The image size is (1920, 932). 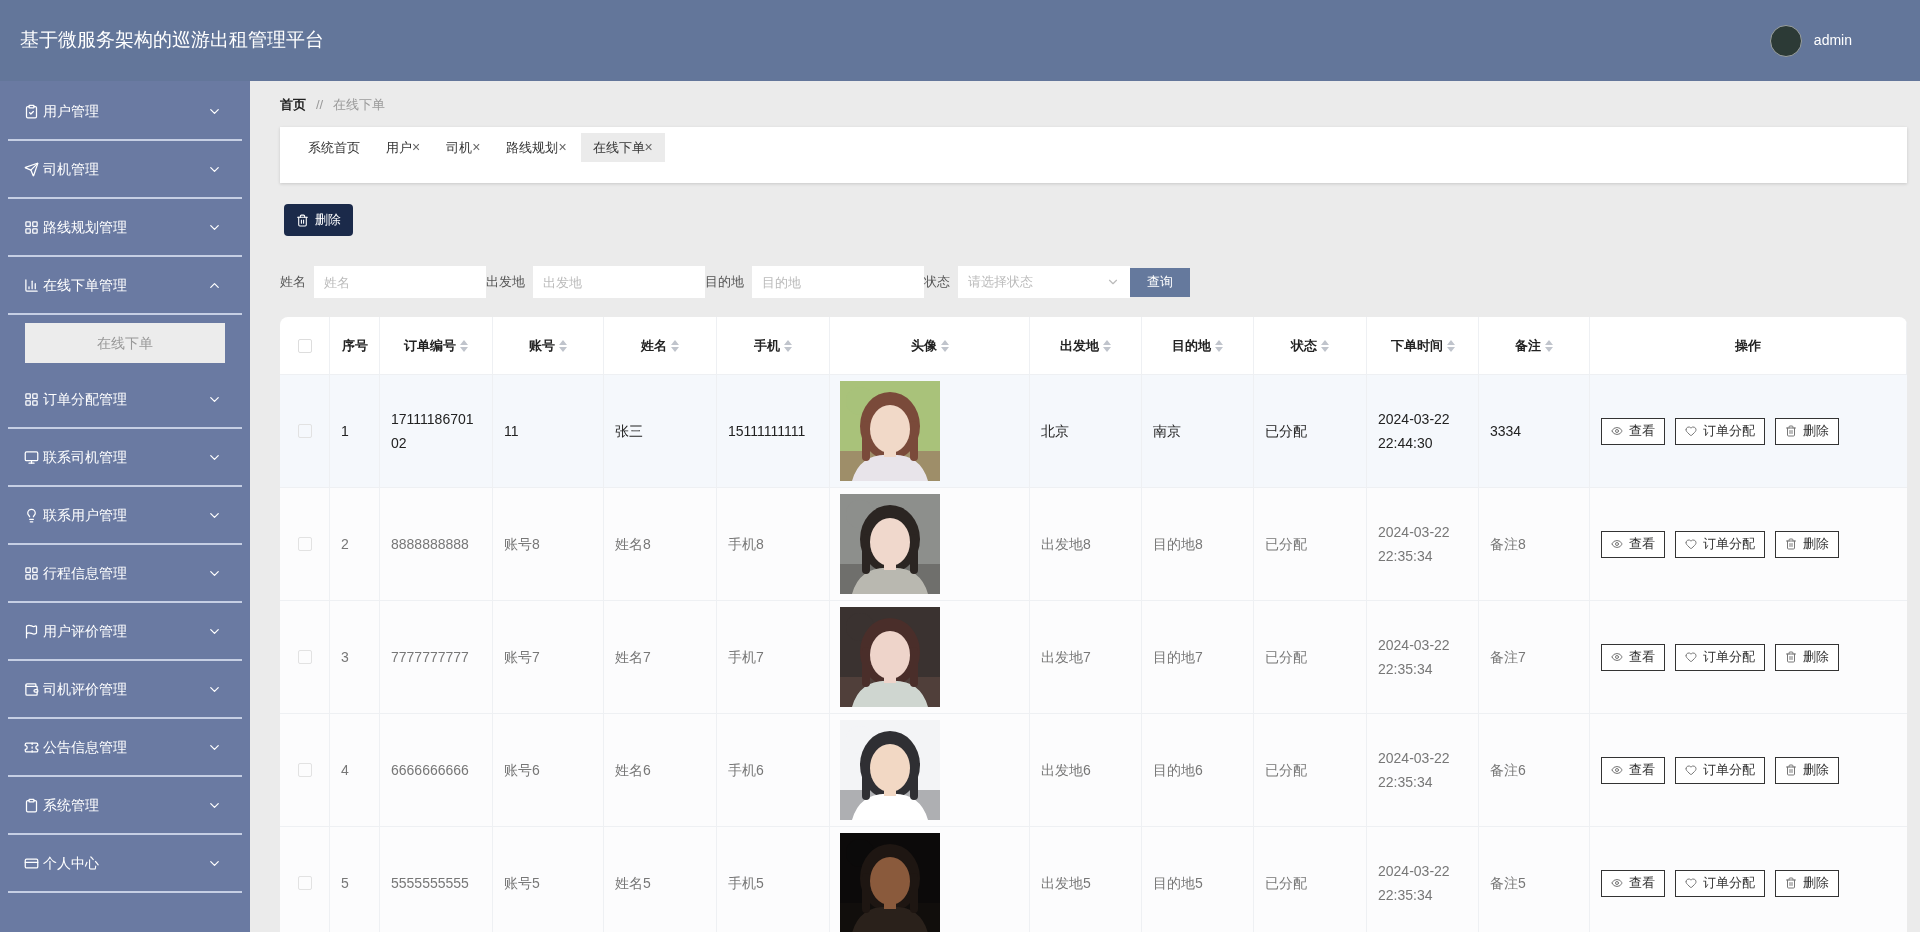 I want to click on header-cell: 目的地, so click(x=1198, y=345).